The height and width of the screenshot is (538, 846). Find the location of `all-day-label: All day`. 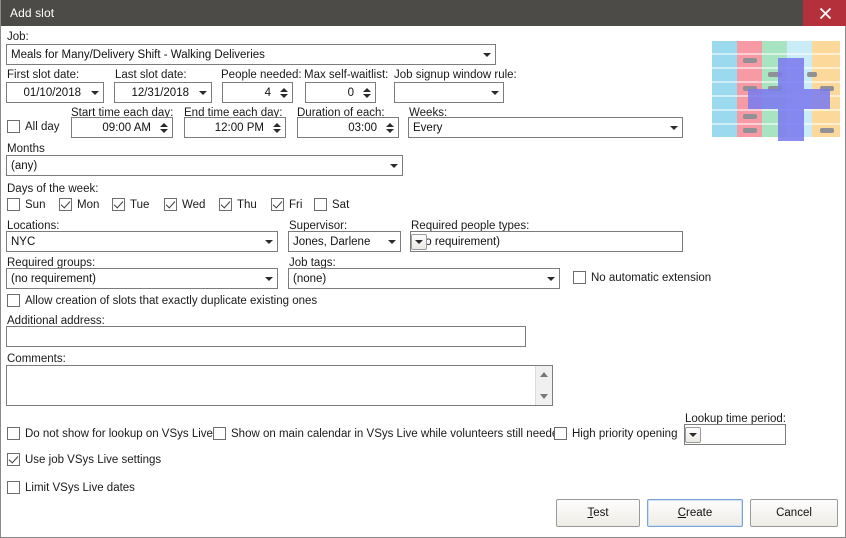

all-day-label: All day is located at coordinates (42, 126).